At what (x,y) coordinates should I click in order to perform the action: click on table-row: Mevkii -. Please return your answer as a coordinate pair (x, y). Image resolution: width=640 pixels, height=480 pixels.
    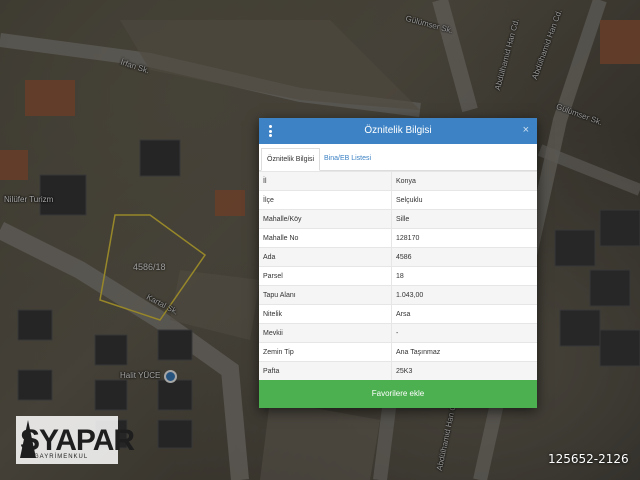
    Looking at the image, I should click on (398, 333).